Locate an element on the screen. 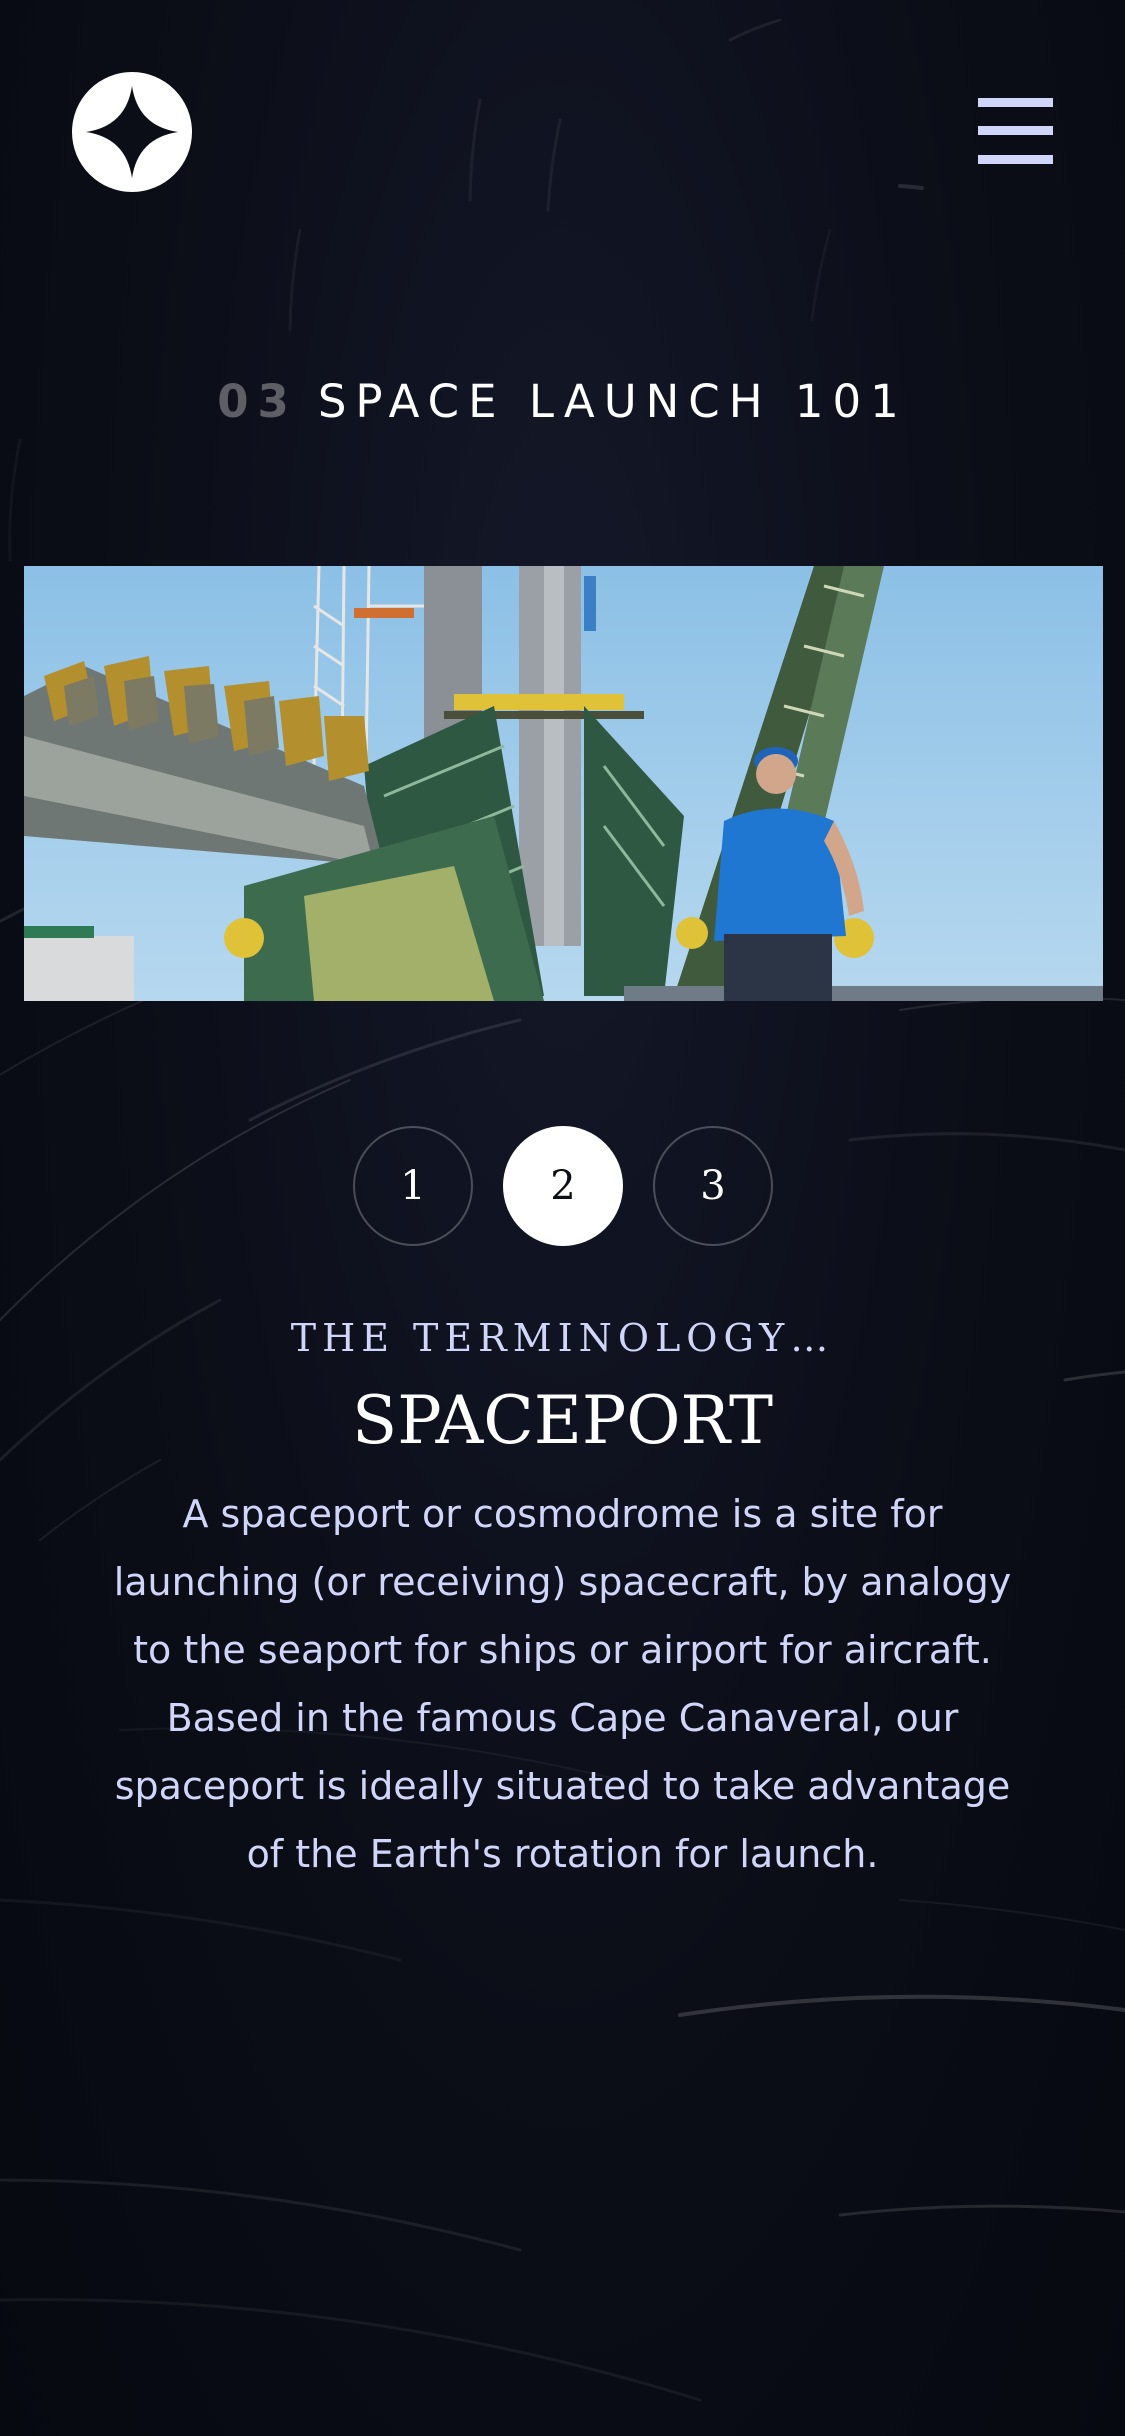 This screenshot has height=2436, width=1125. terminology-tabs: 1 2 3 is located at coordinates (563, 1187).